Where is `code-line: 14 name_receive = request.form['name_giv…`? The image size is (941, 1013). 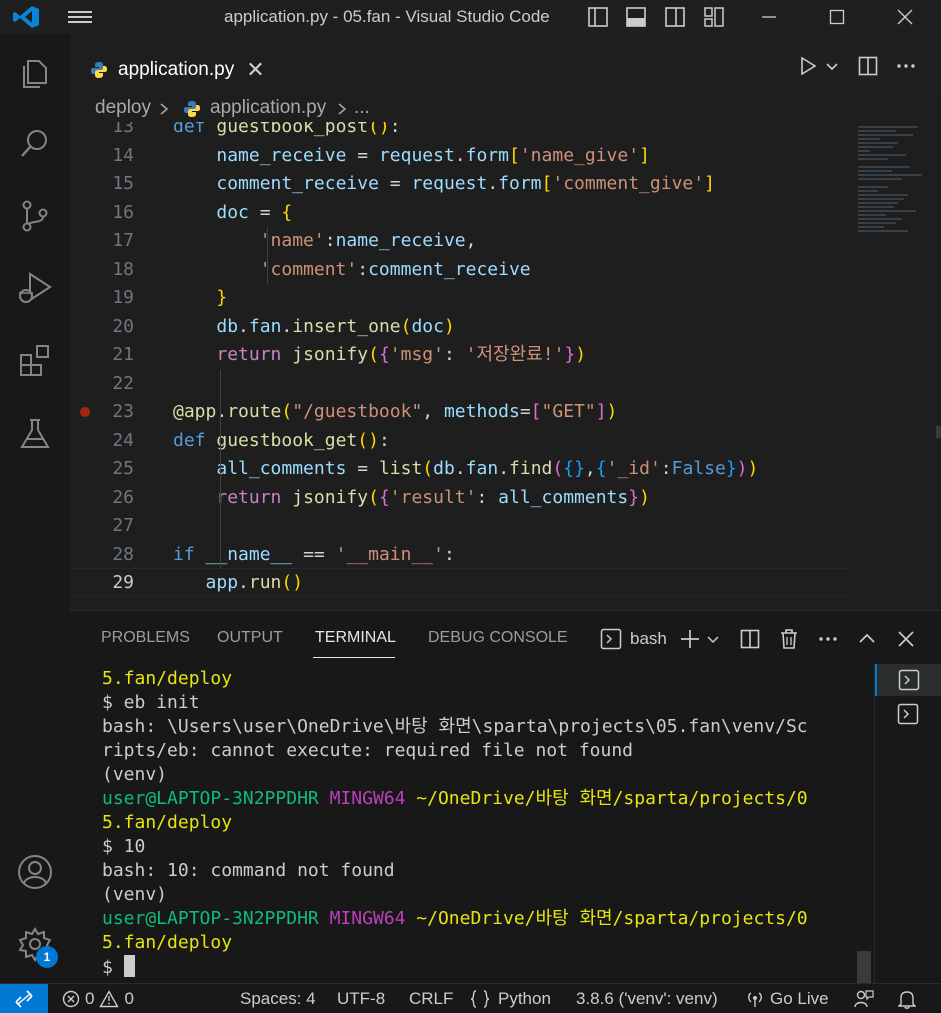
code-line: 14 name_receive = request.form['name_giv… is located at coordinates (460, 156).